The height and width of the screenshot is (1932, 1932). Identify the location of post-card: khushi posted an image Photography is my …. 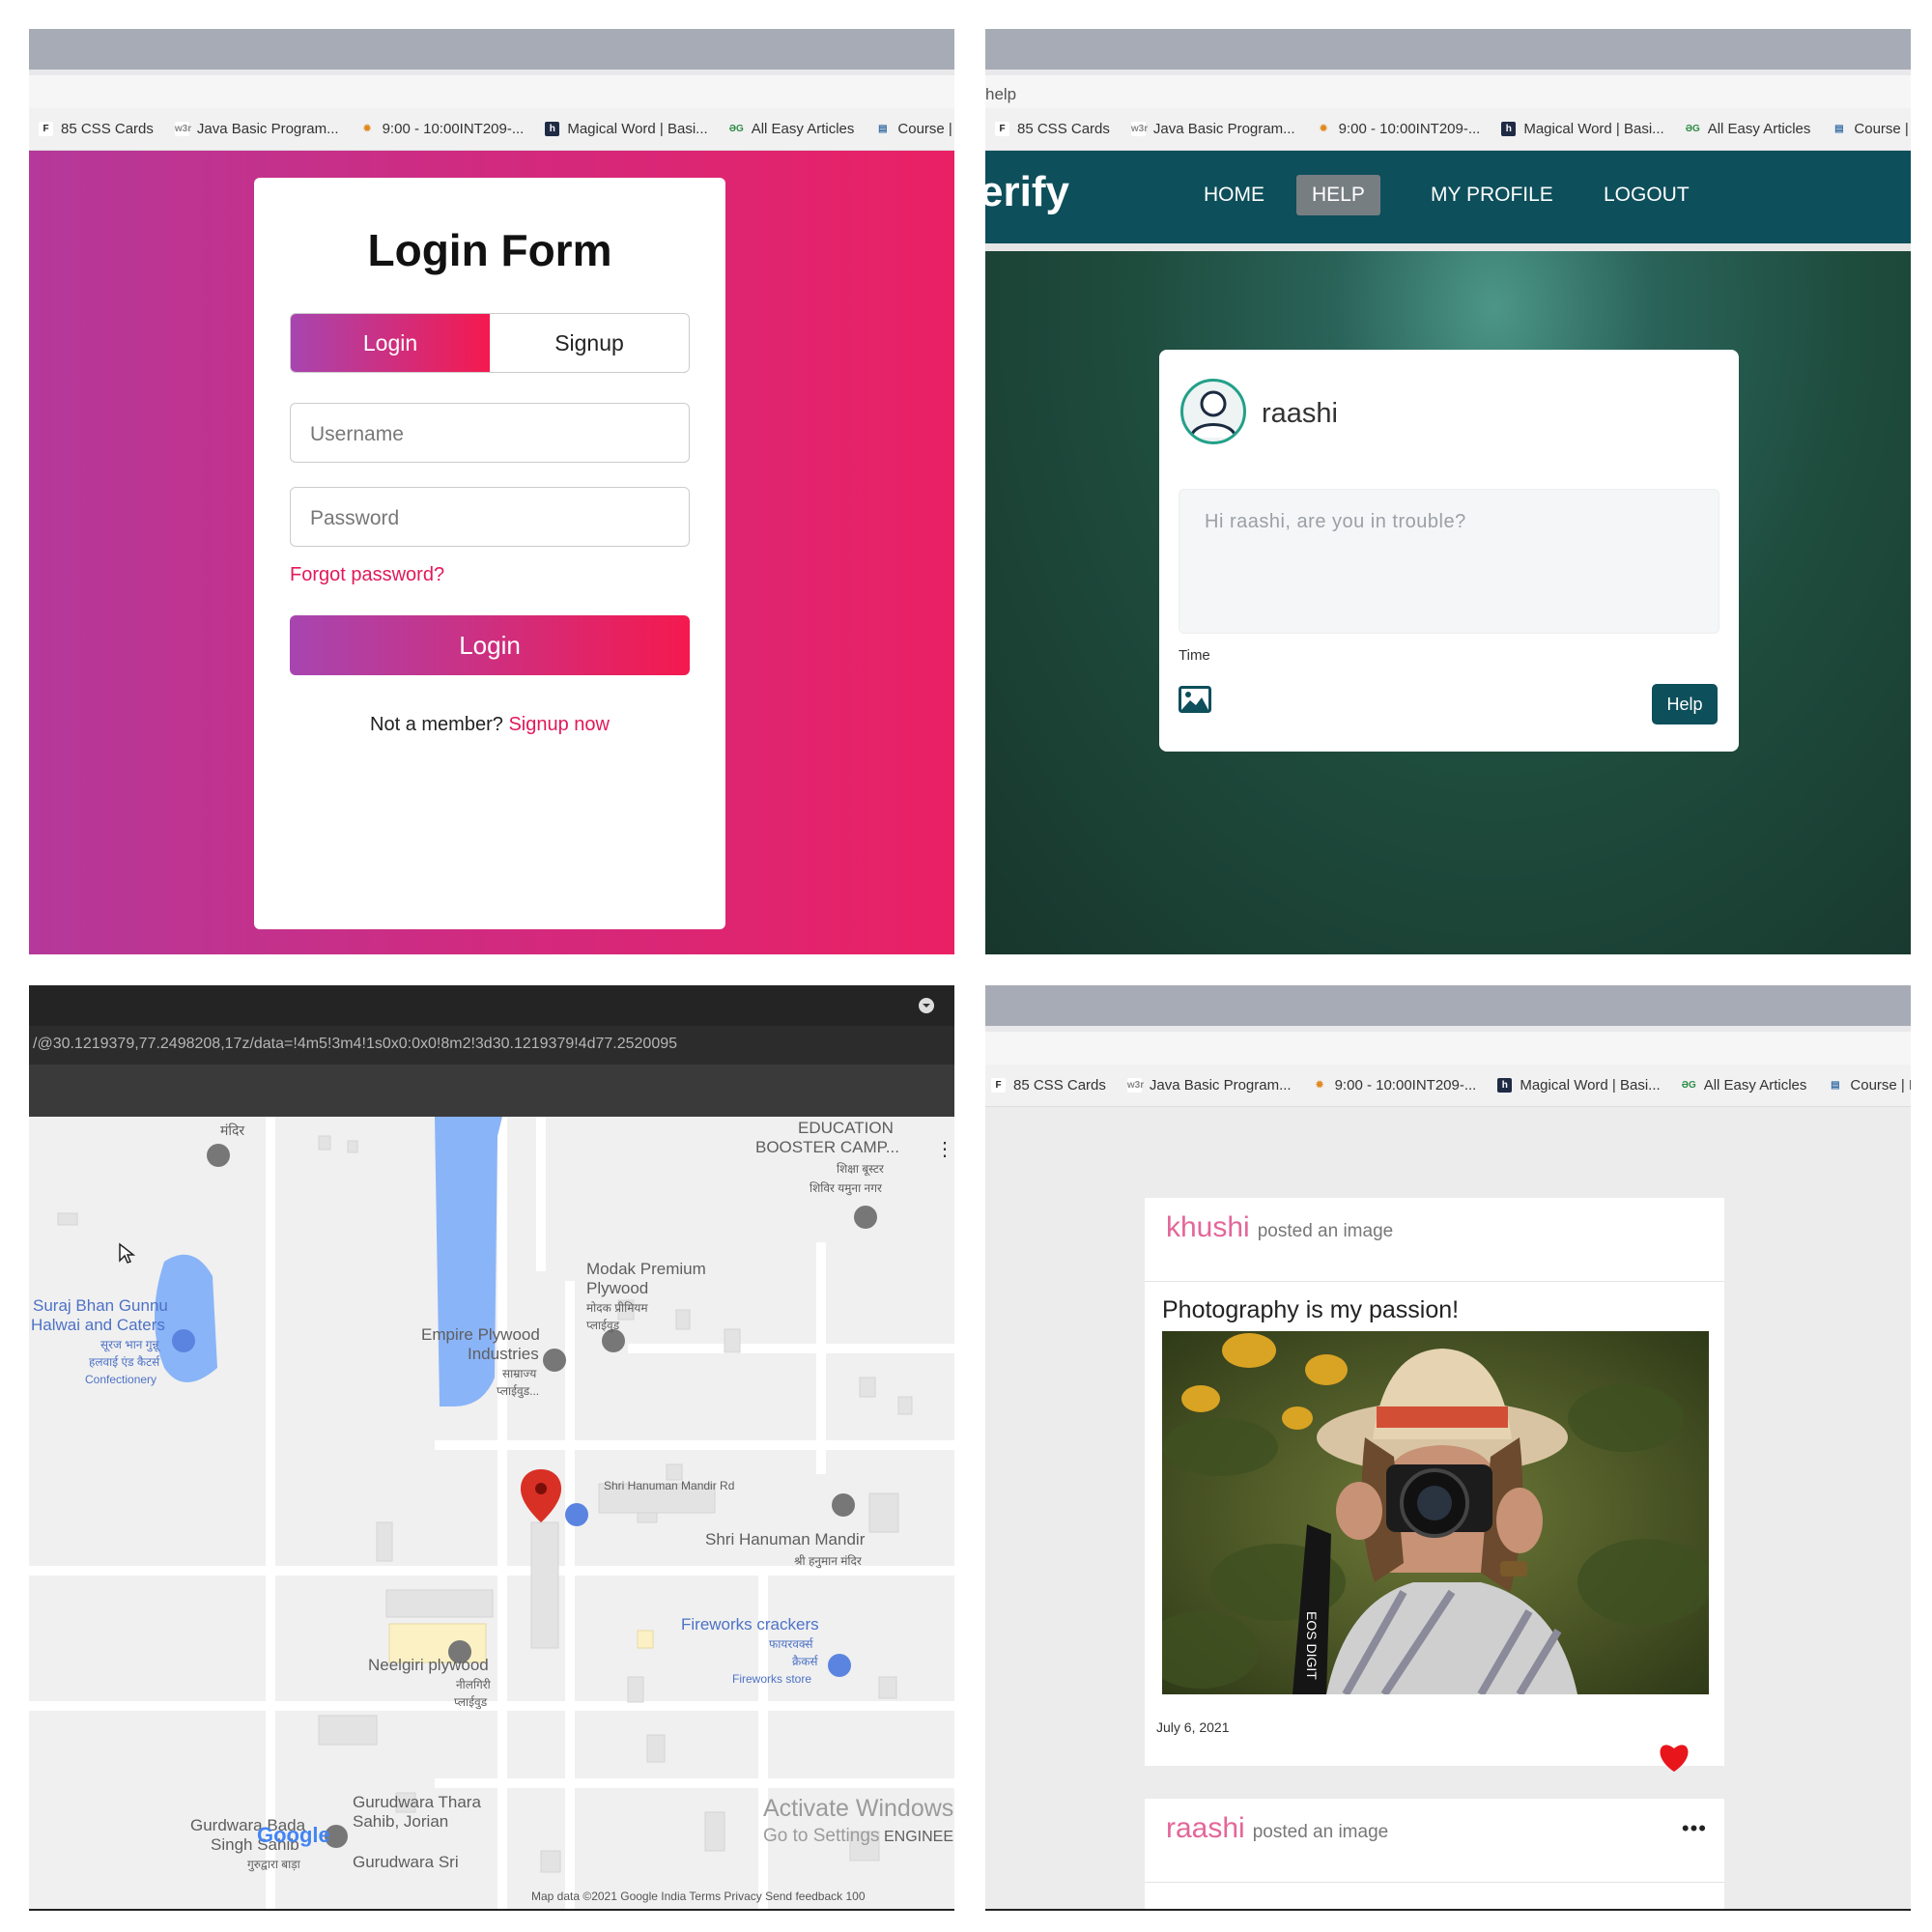
(1434, 1485).